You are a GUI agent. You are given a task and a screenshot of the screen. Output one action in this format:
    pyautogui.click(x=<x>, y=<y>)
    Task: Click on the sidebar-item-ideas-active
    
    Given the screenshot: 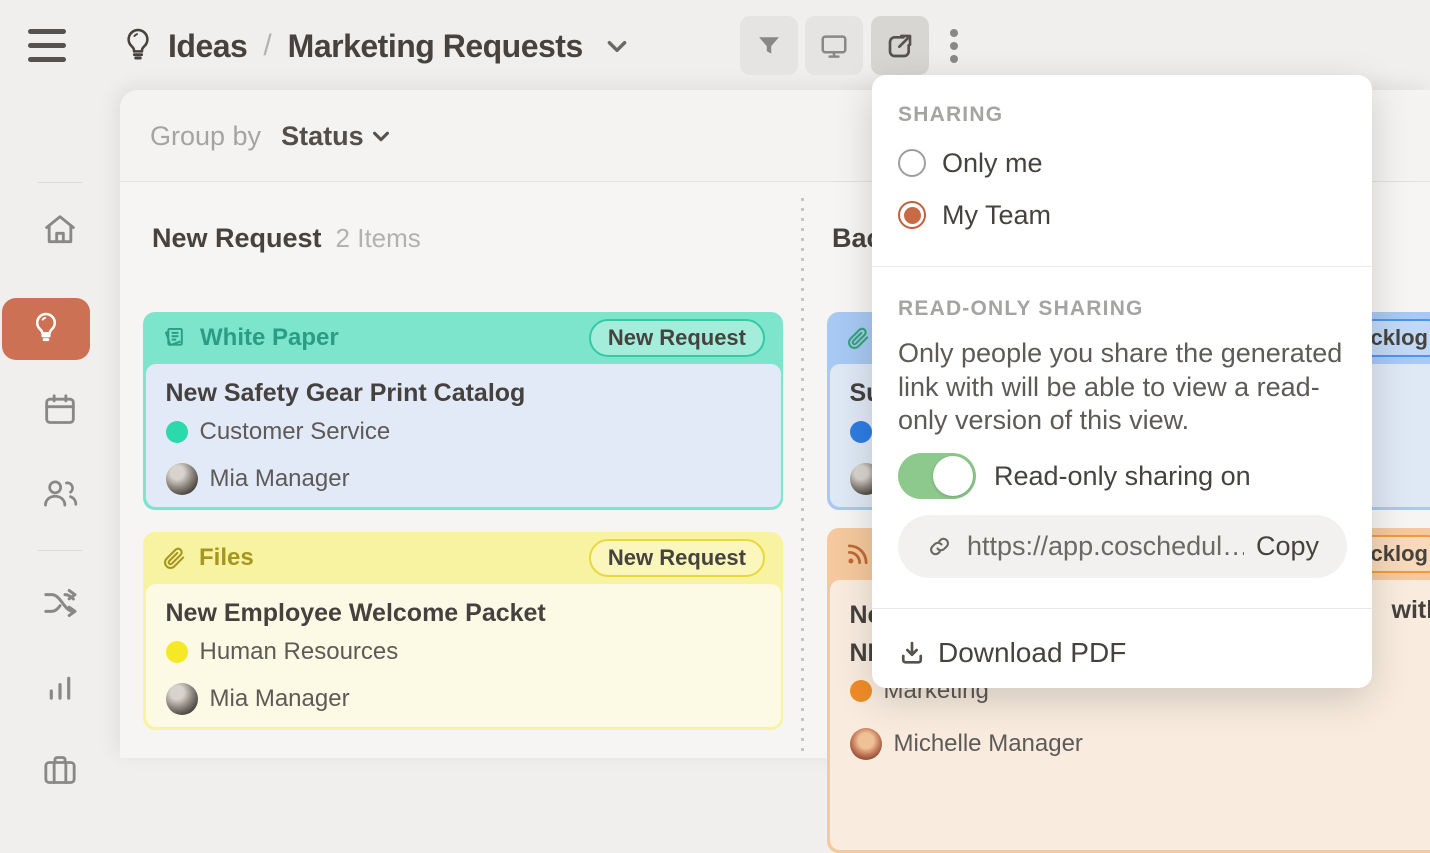 What is the action you would take?
    pyautogui.click(x=46, y=329)
    